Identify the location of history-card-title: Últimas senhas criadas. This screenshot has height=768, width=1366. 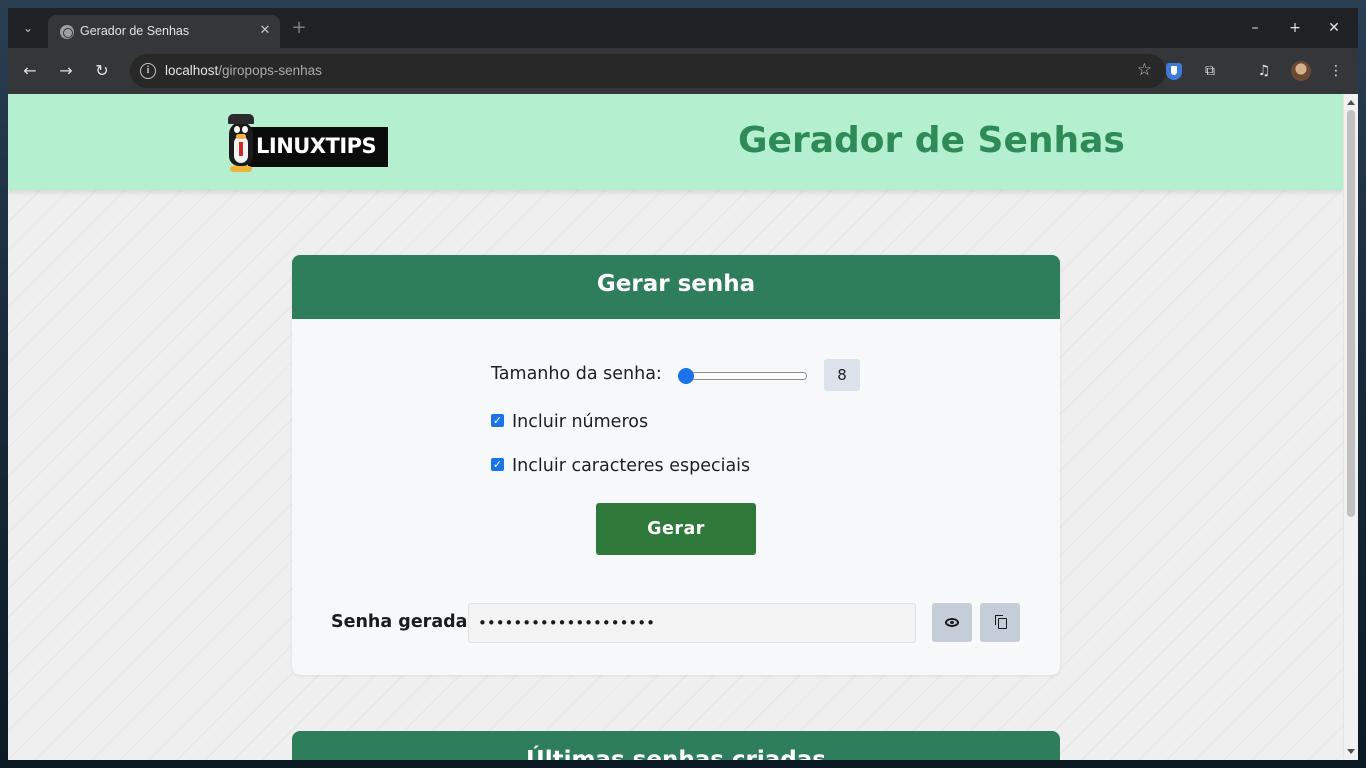
(676, 753).